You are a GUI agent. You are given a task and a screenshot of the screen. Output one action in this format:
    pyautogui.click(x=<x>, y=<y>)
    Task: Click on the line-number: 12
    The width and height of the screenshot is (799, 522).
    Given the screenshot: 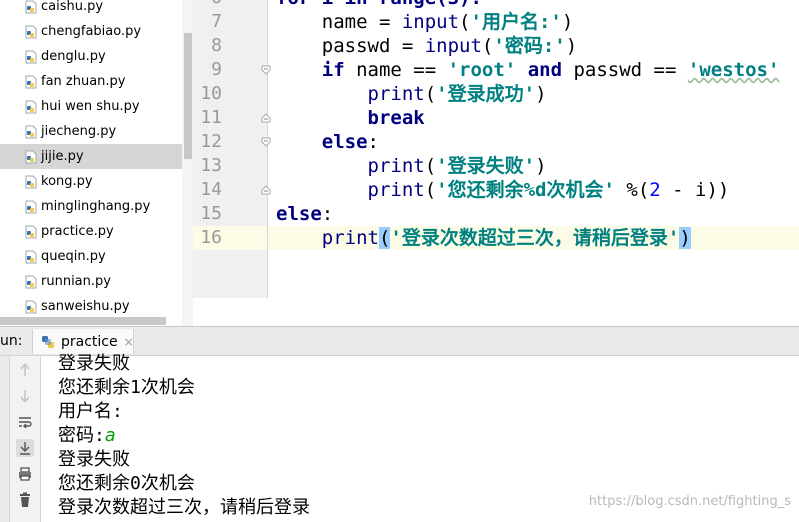 What is the action you would take?
    pyautogui.click(x=211, y=141)
    